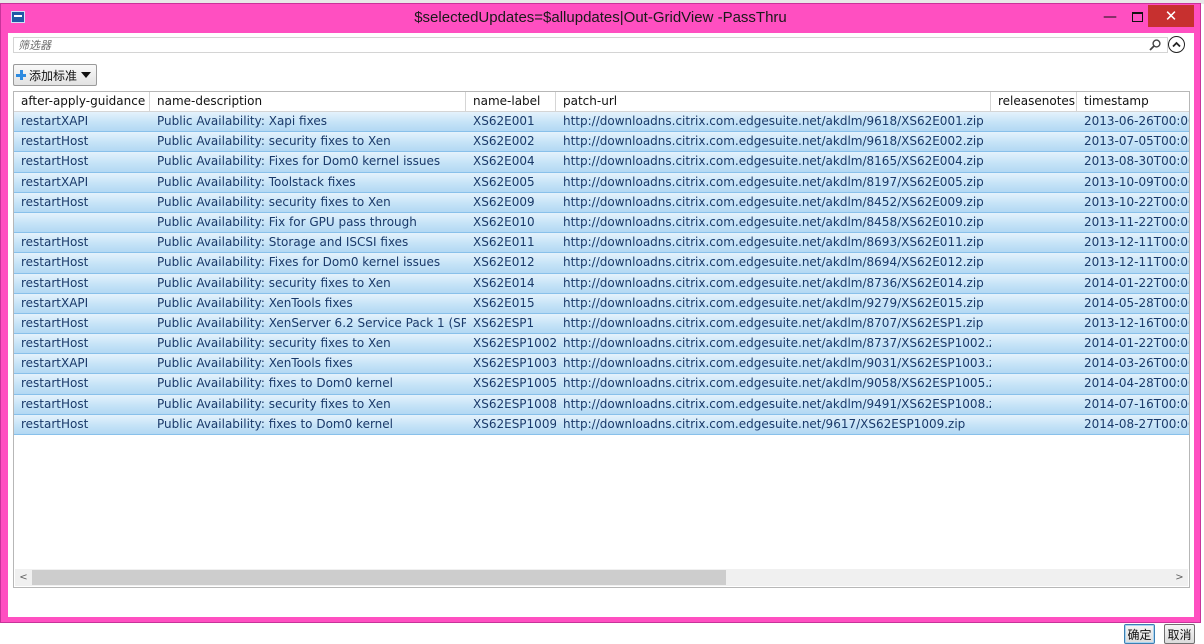 This screenshot has width=1204, height=644. What do you see at coordinates (504, 221) in the screenshot?
I see `table-cell: XS62E010` at bounding box center [504, 221].